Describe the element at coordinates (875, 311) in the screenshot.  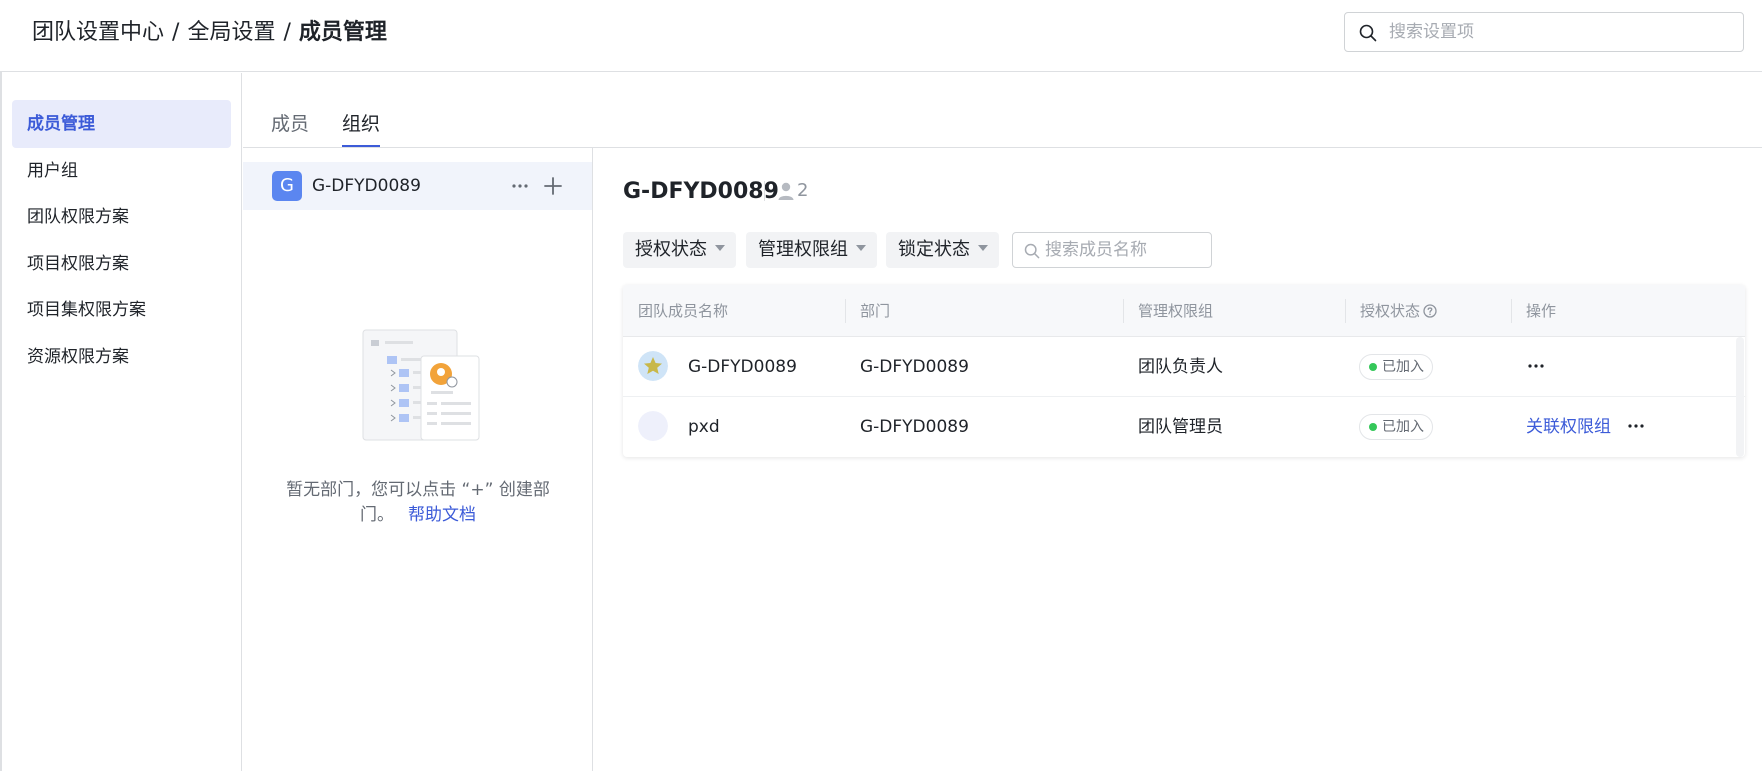
I see `column-header-department: 部门` at that location.